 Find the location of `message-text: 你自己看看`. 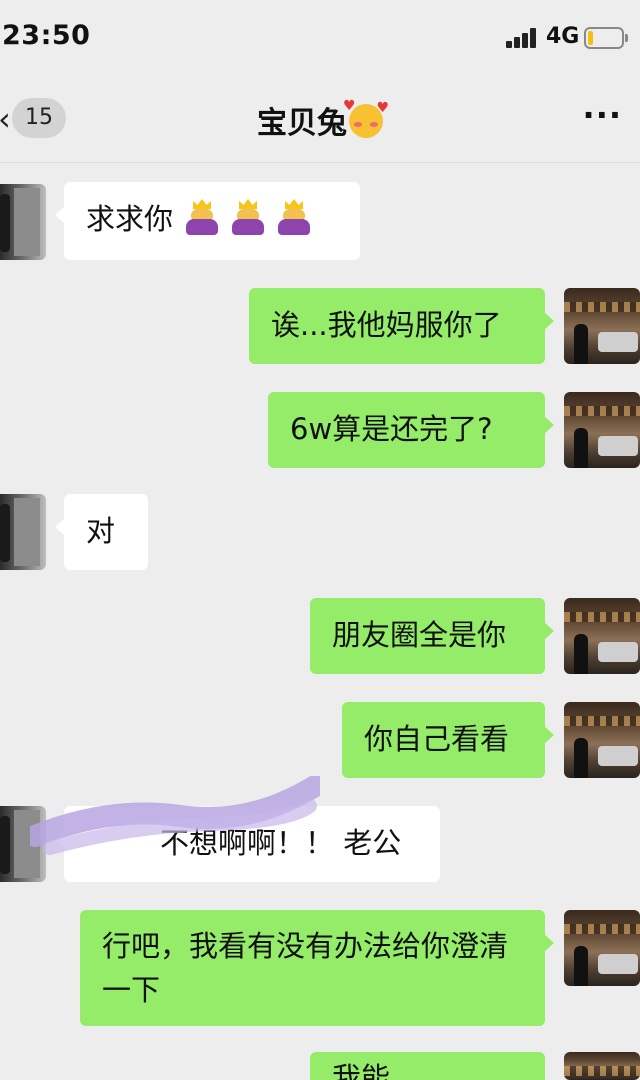

message-text: 你自己看看 is located at coordinates (437, 739).